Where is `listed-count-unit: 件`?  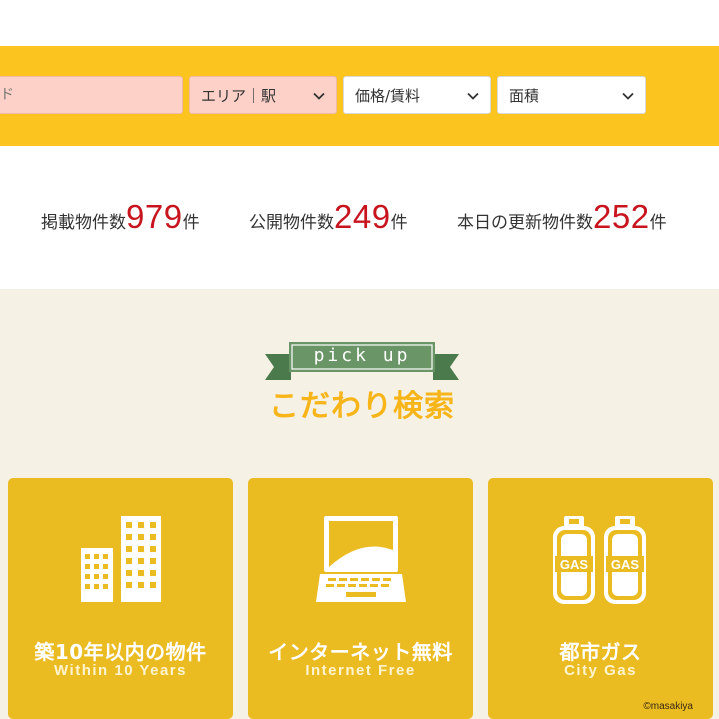
listed-count-unit: 件 is located at coordinates (191, 223).